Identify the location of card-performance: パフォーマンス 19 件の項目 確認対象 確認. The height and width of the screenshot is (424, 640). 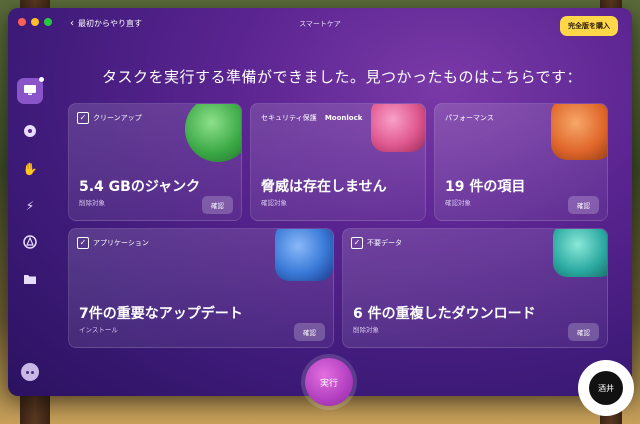
(521, 162).